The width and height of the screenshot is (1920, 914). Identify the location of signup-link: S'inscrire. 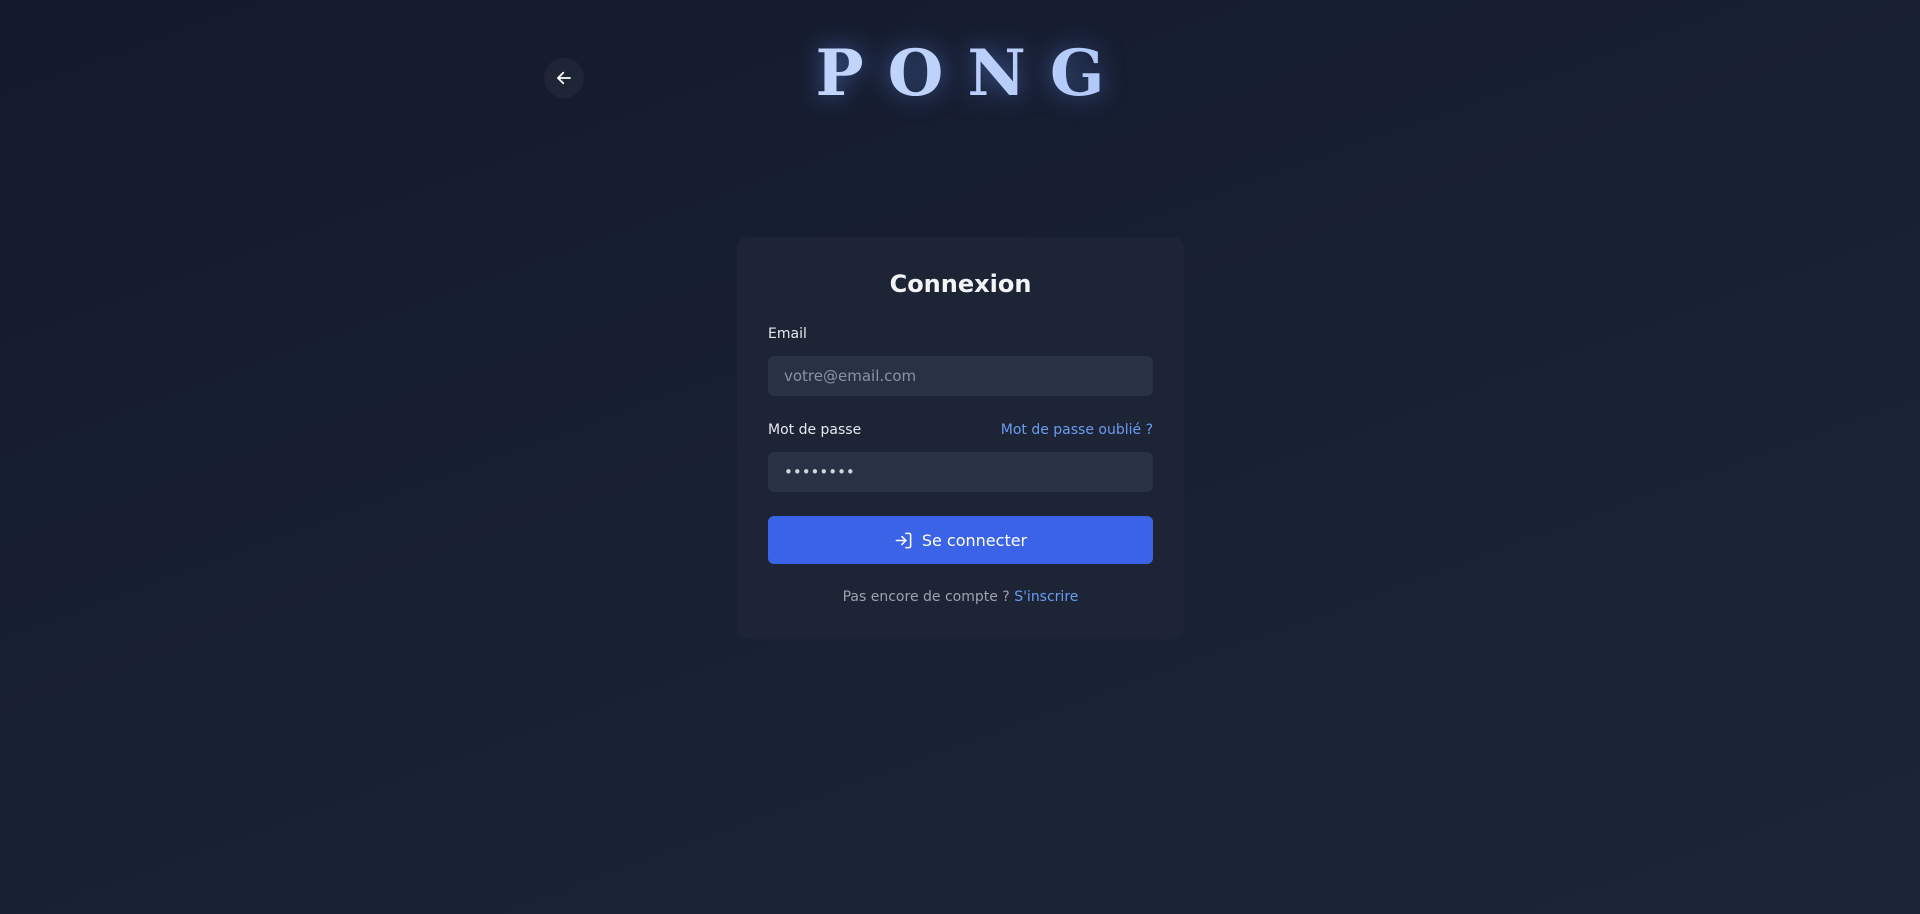
(1046, 597).